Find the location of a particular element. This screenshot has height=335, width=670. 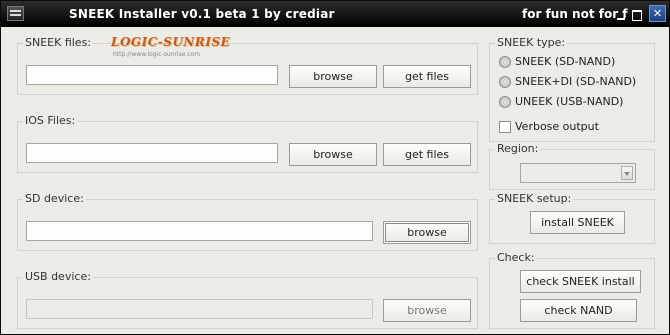

close-icon: ✕ is located at coordinates (657, 13).